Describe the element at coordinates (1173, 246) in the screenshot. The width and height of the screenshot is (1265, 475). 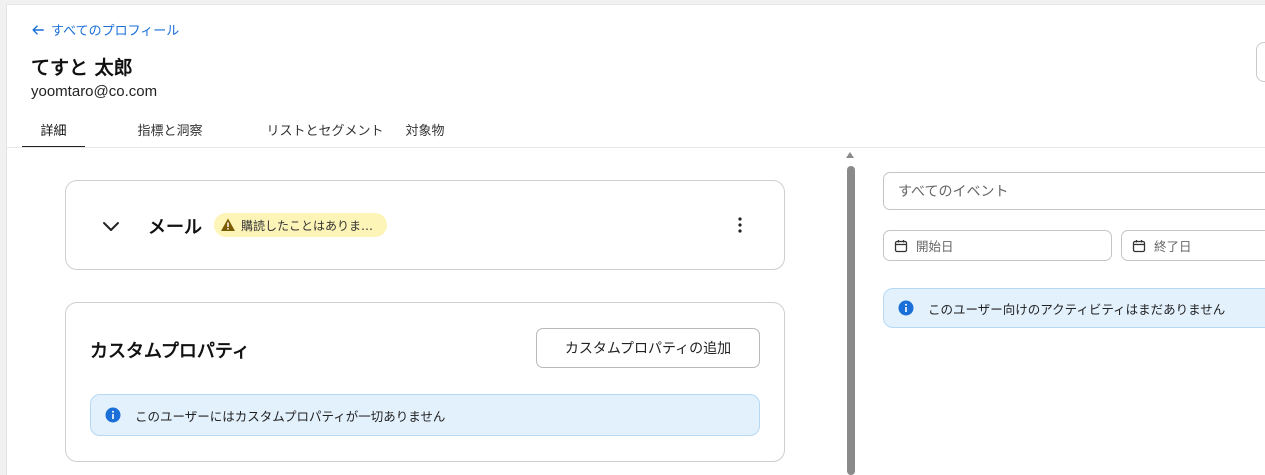
I see `end-date-placeholder: 終了日` at that location.